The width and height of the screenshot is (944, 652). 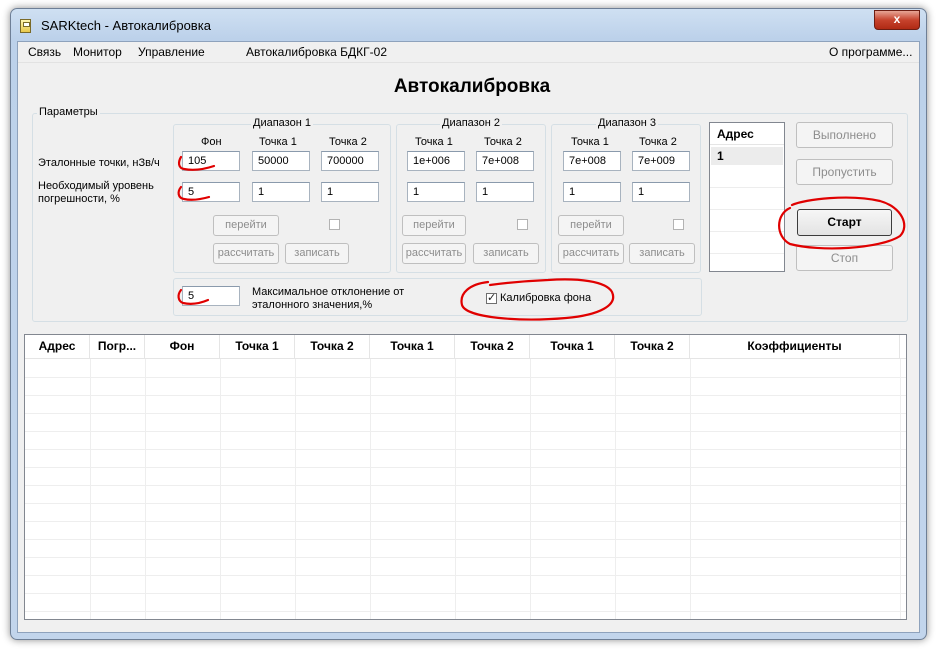 What do you see at coordinates (652, 346) in the screenshot?
I see `col-r3-p2: Точка 2` at bounding box center [652, 346].